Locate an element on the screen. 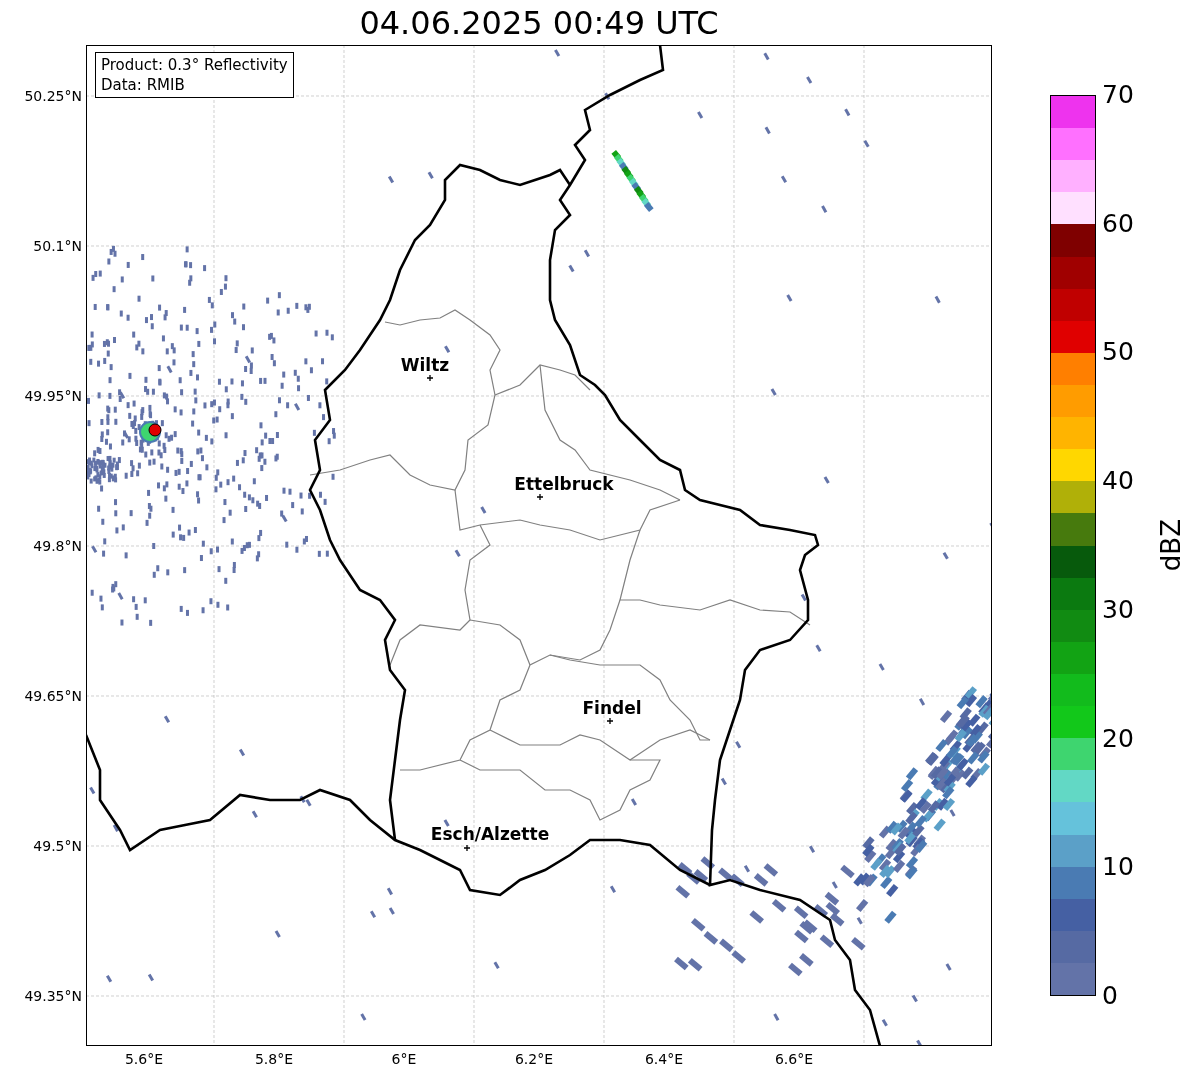 The width and height of the screenshot is (1184, 1081). latitude-label: 49.95°N is located at coordinates (53, 396).